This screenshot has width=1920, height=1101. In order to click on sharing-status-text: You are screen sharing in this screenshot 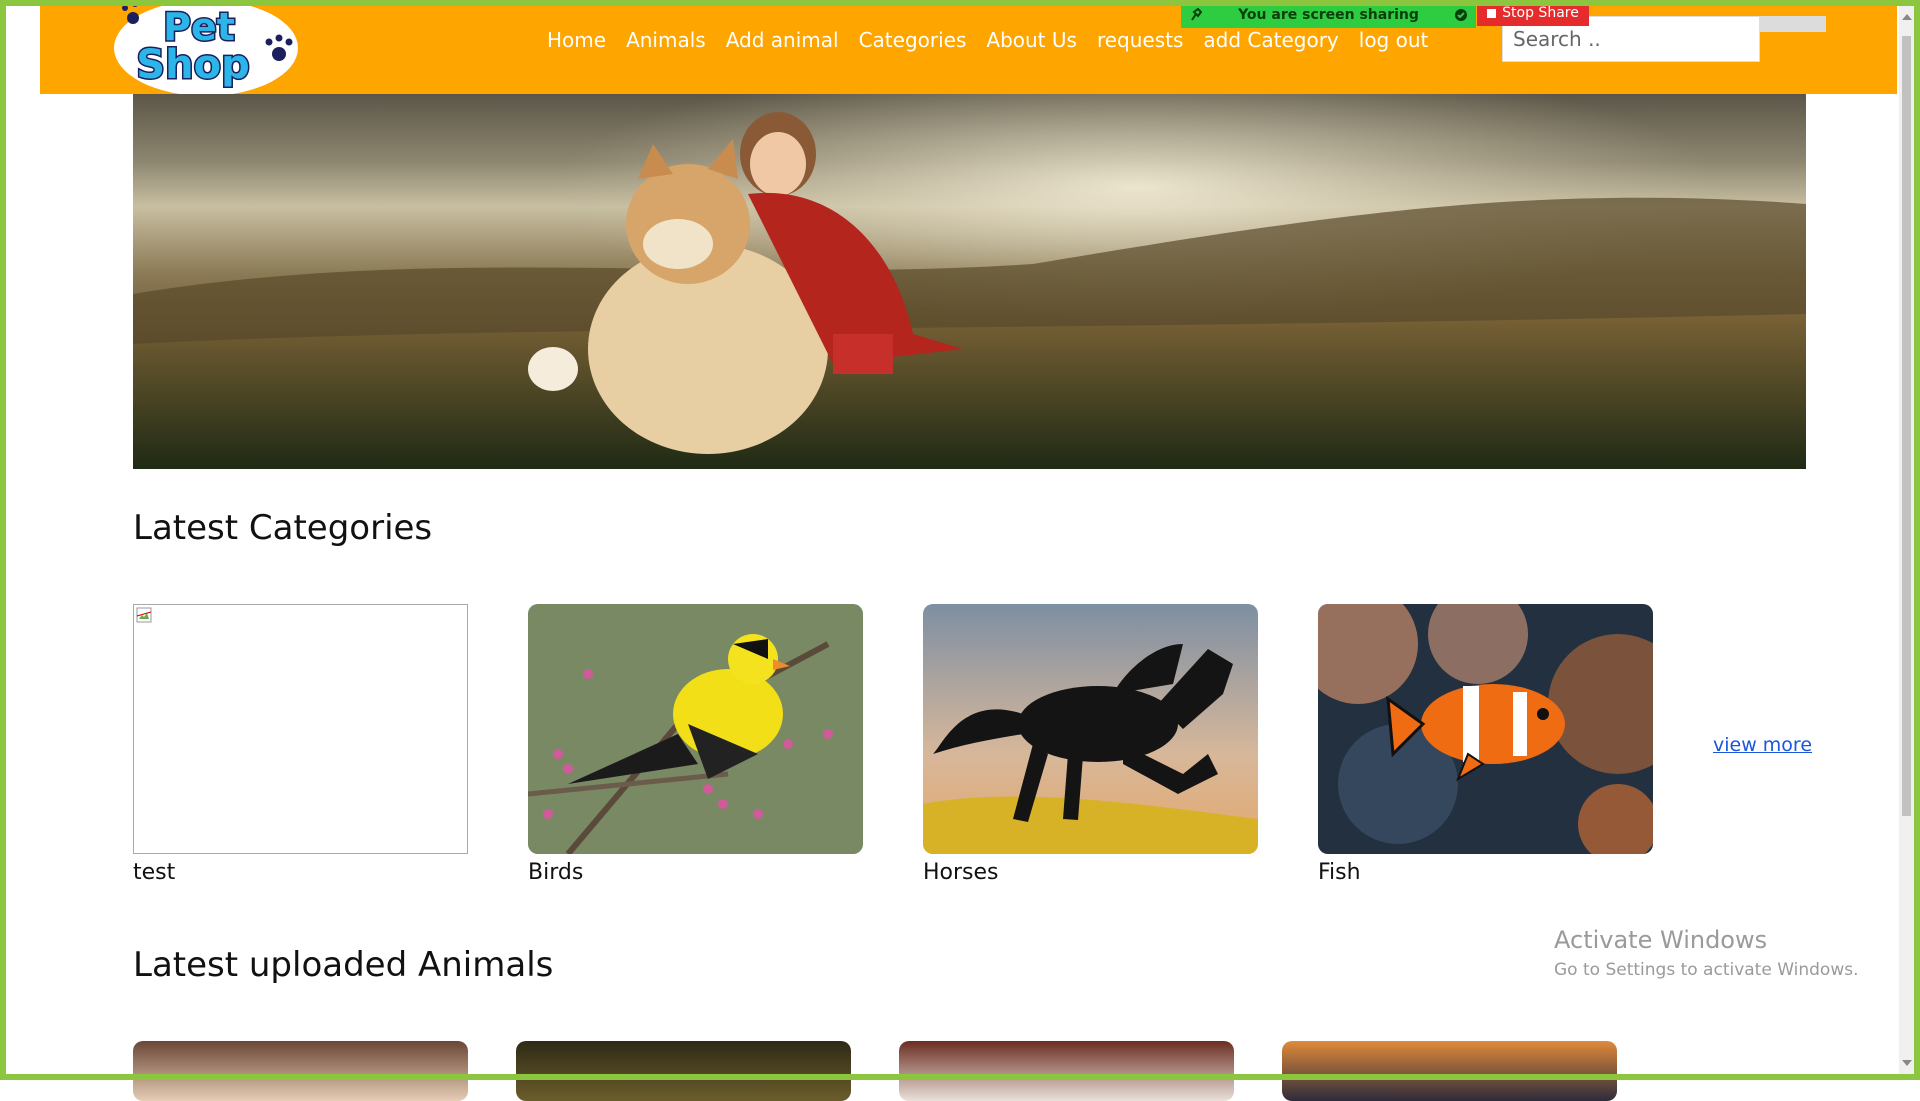, I will do `click(1328, 15)`.